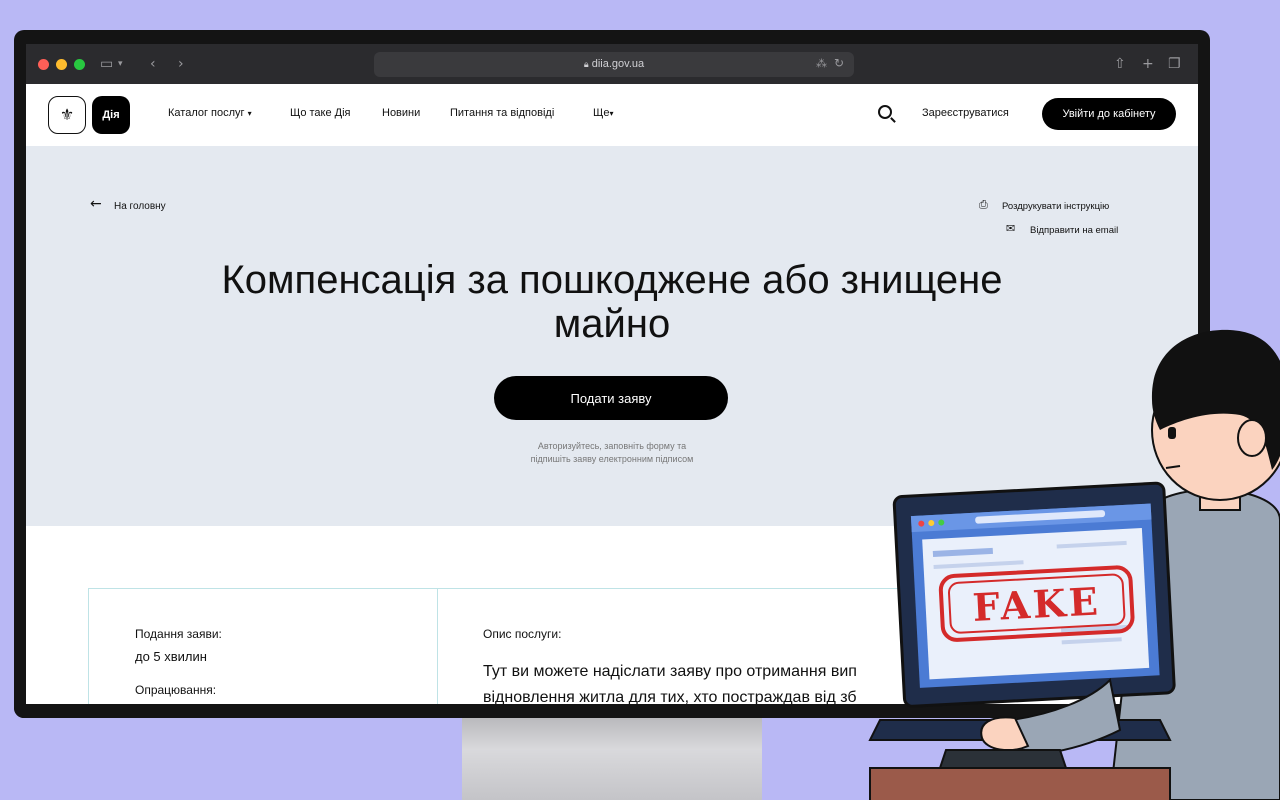 This screenshot has height=800, width=1280. What do you see at coordinates (618, 64) in the screenshot?
I see `url-text: diia.gov.ua` at bounding box center [618, 64].